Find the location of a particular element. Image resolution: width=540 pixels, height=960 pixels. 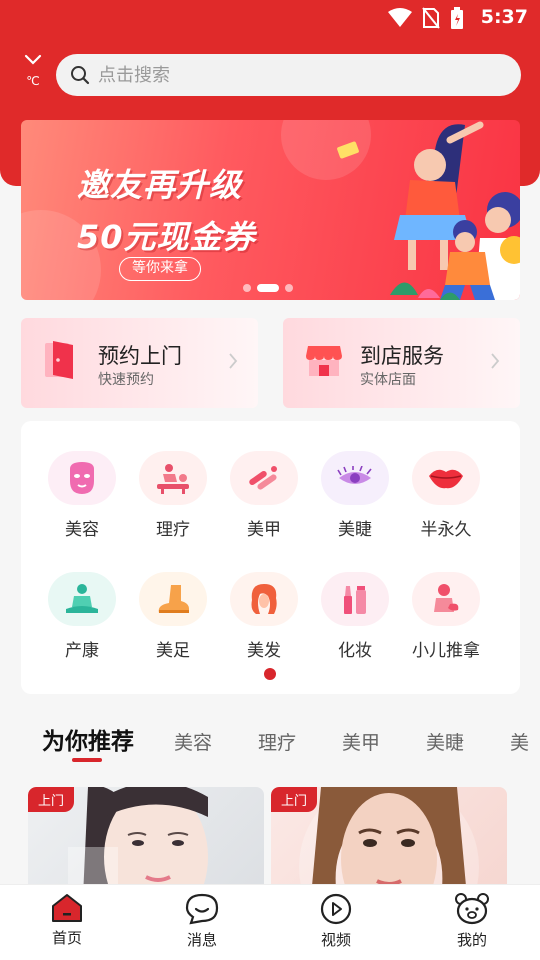

tab-lashes: 美睫 is located at coordinates (445, 741).